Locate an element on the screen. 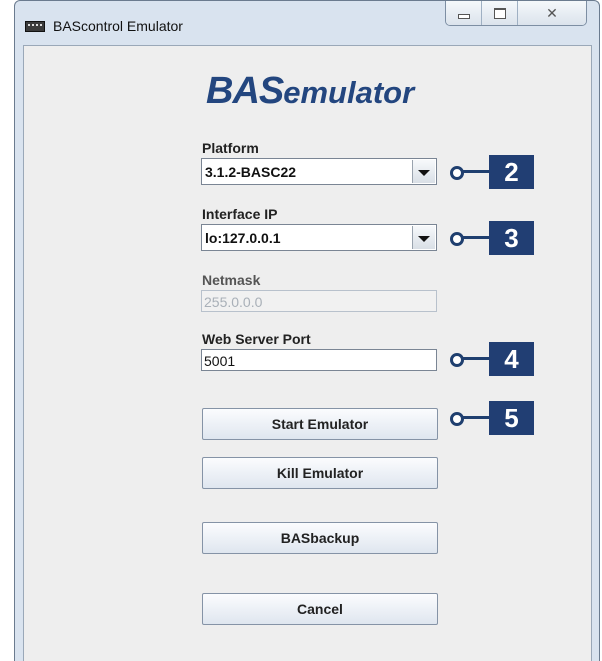  web-server-port-value: 5001 is located at coordinates (220, 361).